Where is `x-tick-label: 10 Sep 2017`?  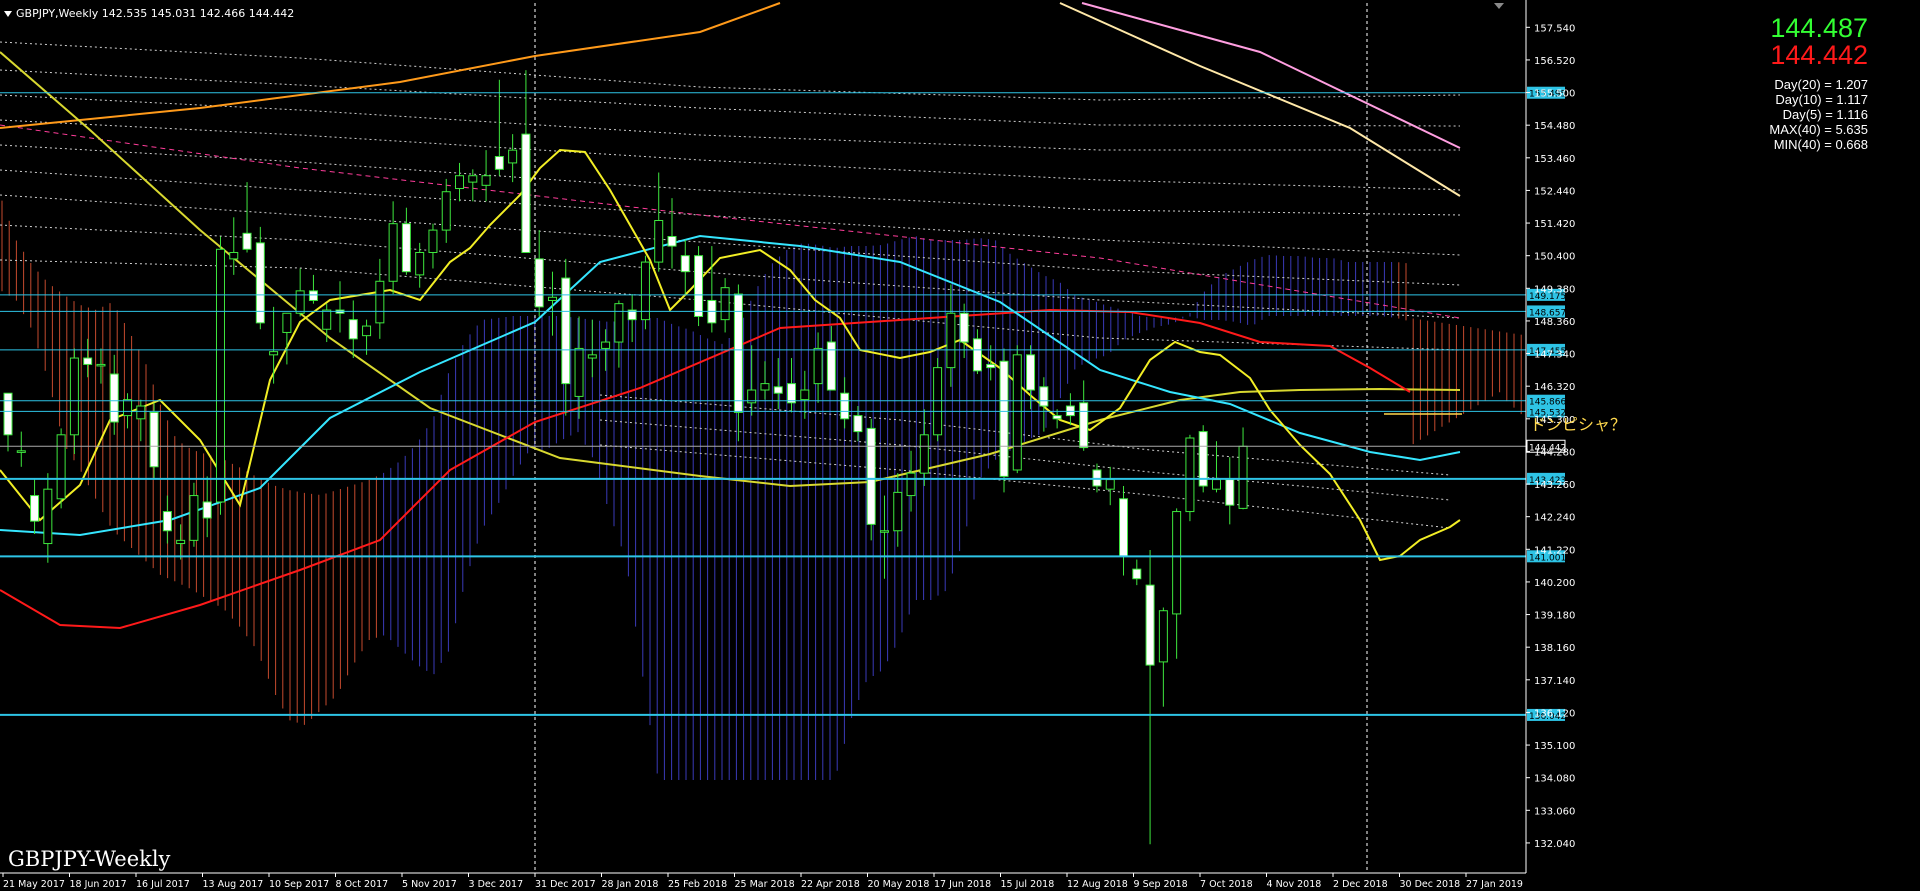 x-tick-label: 10 Sep 2017 is located at coordinates (299, 884).